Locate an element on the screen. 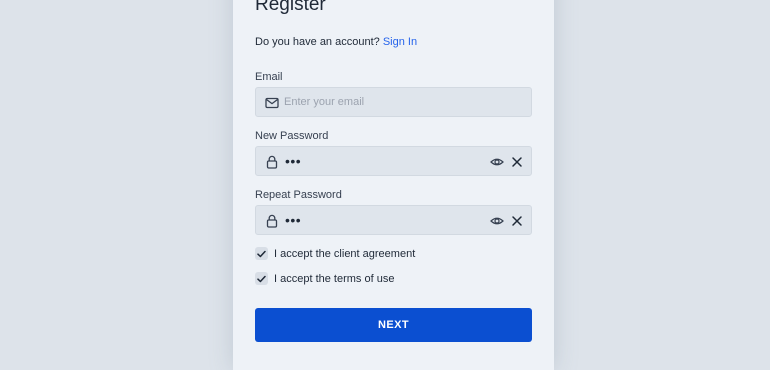 The width and height of the screenshot is (770, 370). repeat-password-value: ••• is located at coordinates (293, 220).